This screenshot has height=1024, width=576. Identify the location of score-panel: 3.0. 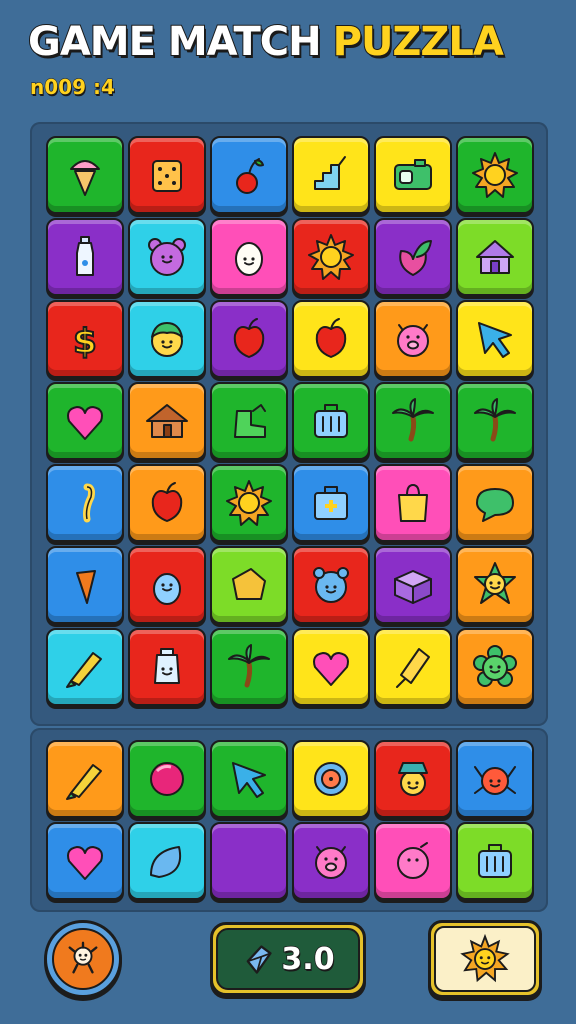
(288, 959).